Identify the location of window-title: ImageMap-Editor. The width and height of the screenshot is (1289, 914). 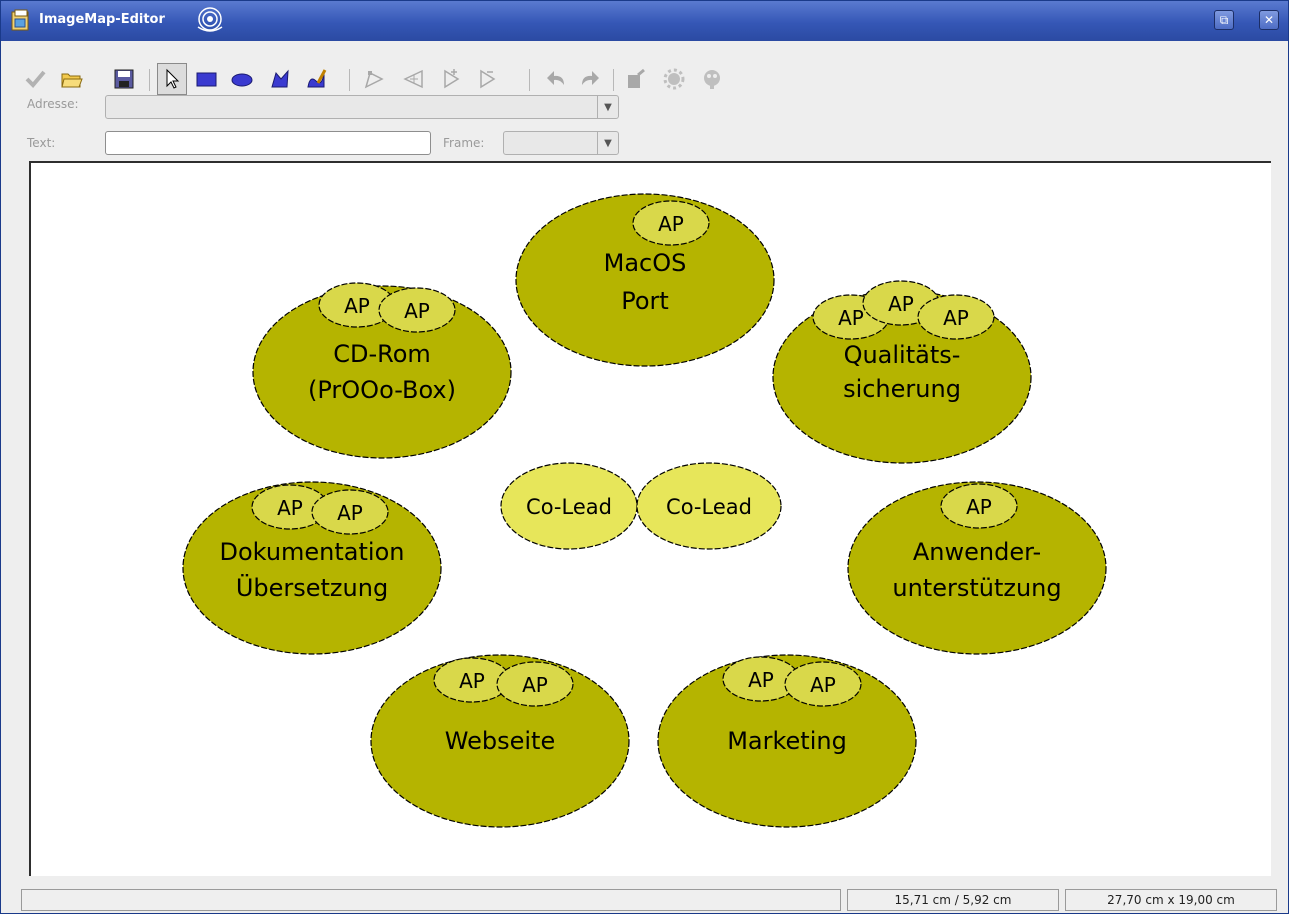
(102, 19).